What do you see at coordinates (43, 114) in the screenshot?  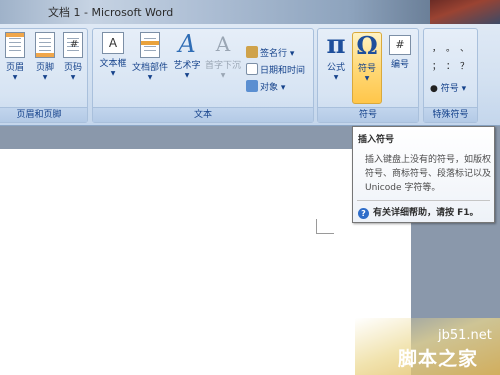 I see `group-label-header-footer: 页眉和页脚` at bounding box center [43, 114].